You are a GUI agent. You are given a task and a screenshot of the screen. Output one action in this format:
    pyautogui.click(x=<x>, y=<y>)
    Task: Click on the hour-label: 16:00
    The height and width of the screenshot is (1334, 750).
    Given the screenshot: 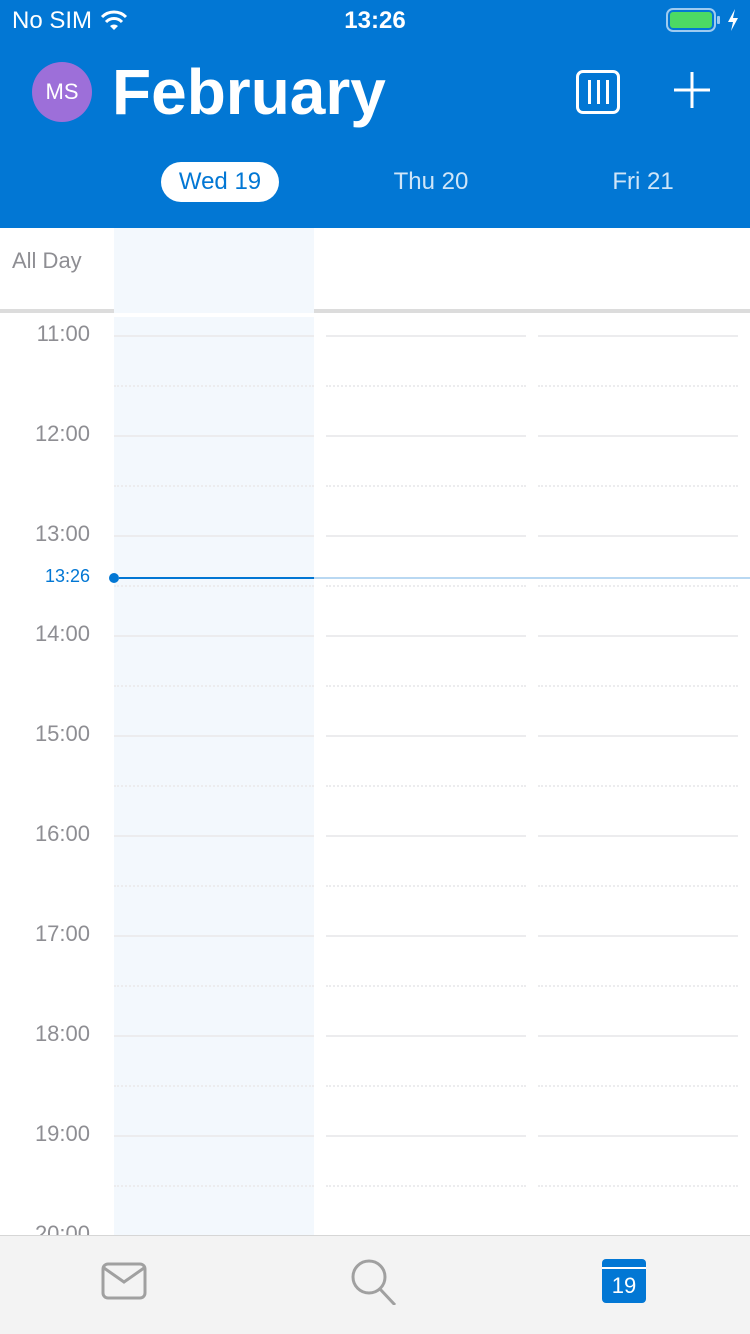 What is the action you would take?
    pyautogui.click(x=62, y=833)
    